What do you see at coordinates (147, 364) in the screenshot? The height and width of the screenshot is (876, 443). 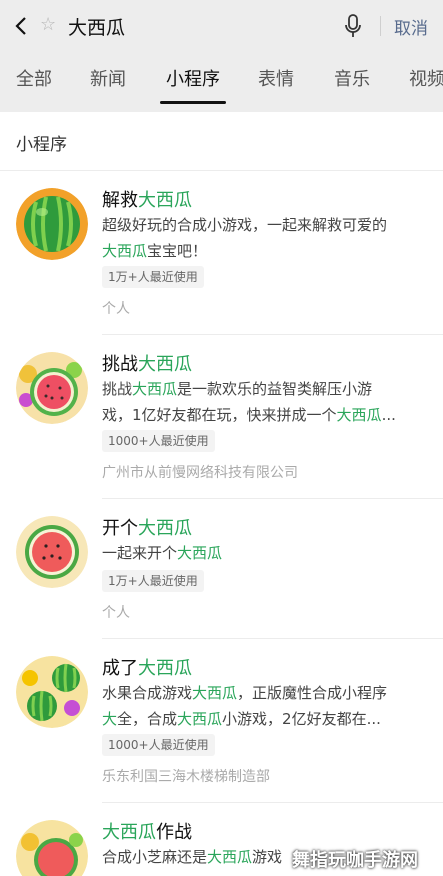 I see `item-title: 挑战大西瓜` at bounding box center [147, 364].